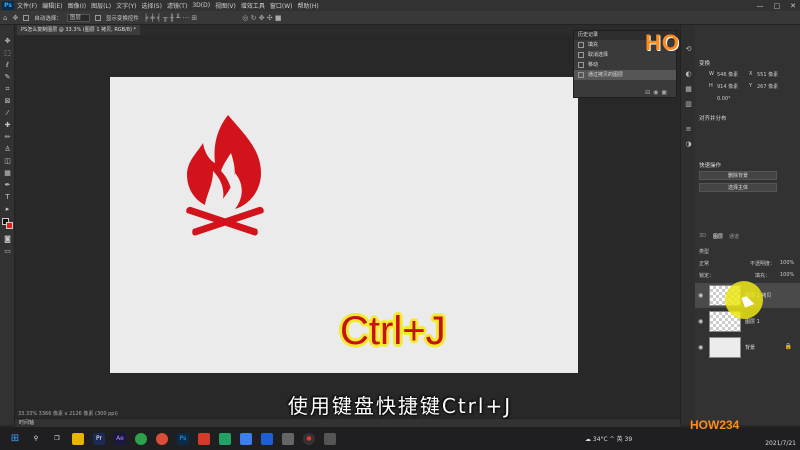 The image size is (800, 450). Describe the element at coordinates (767, 74) in the screenshot. I see `x-field: 551 像素` at that location.